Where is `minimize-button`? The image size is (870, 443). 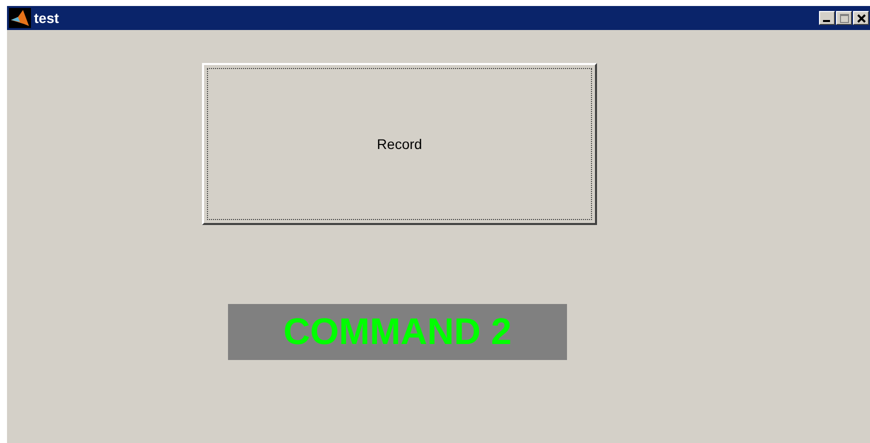
minimize-button is located at coordinates (827, 18).